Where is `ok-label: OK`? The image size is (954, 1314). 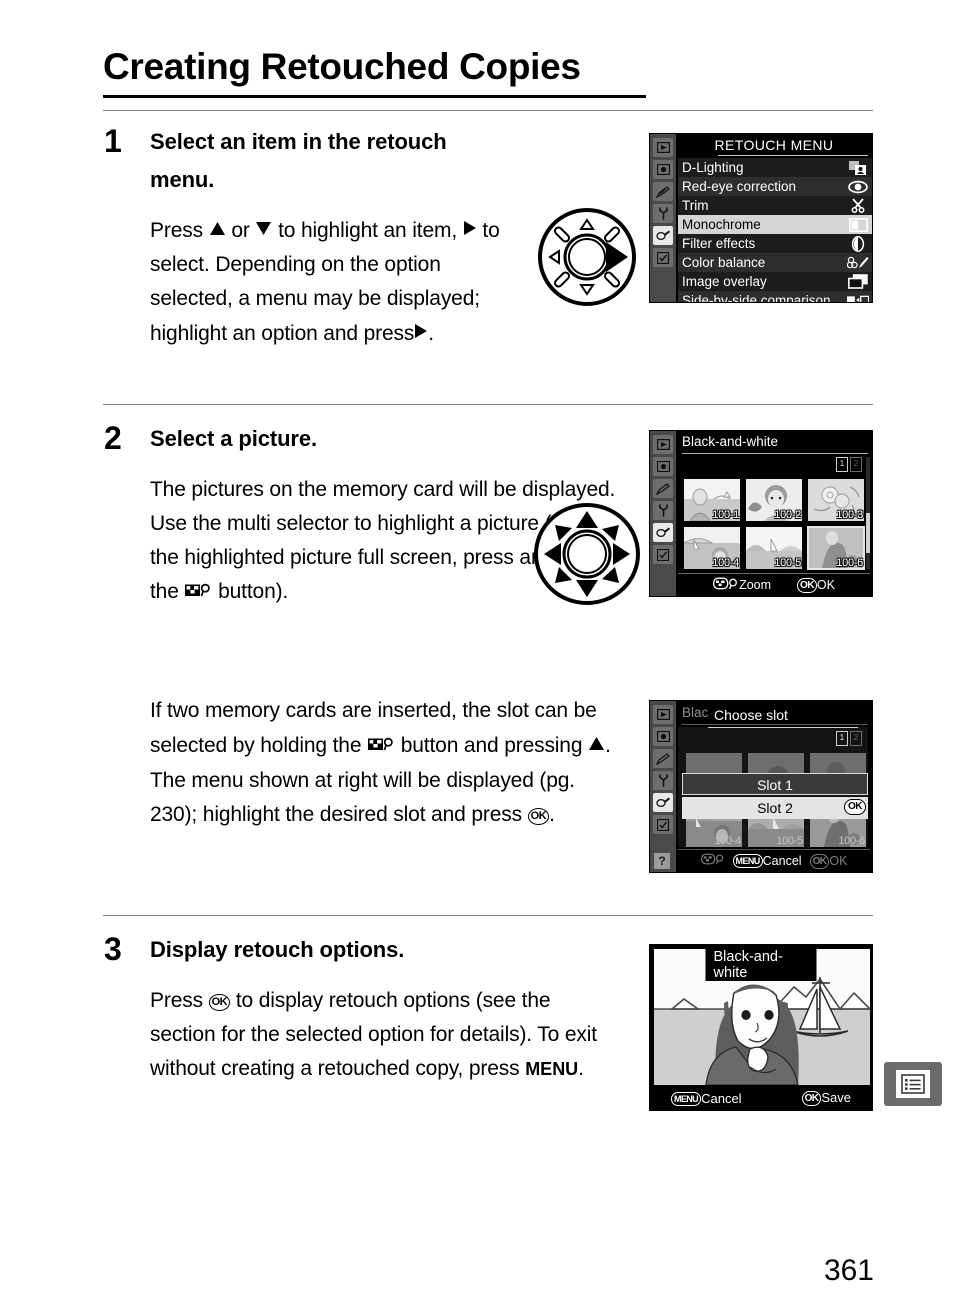
ok-label: OK is located at coordinates (825, 584).